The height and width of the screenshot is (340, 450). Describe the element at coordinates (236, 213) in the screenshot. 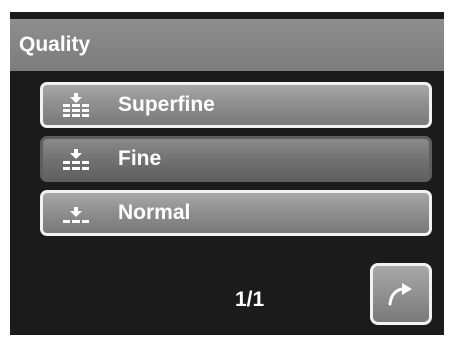

I see `menu-item-normal: Normal` at that location.